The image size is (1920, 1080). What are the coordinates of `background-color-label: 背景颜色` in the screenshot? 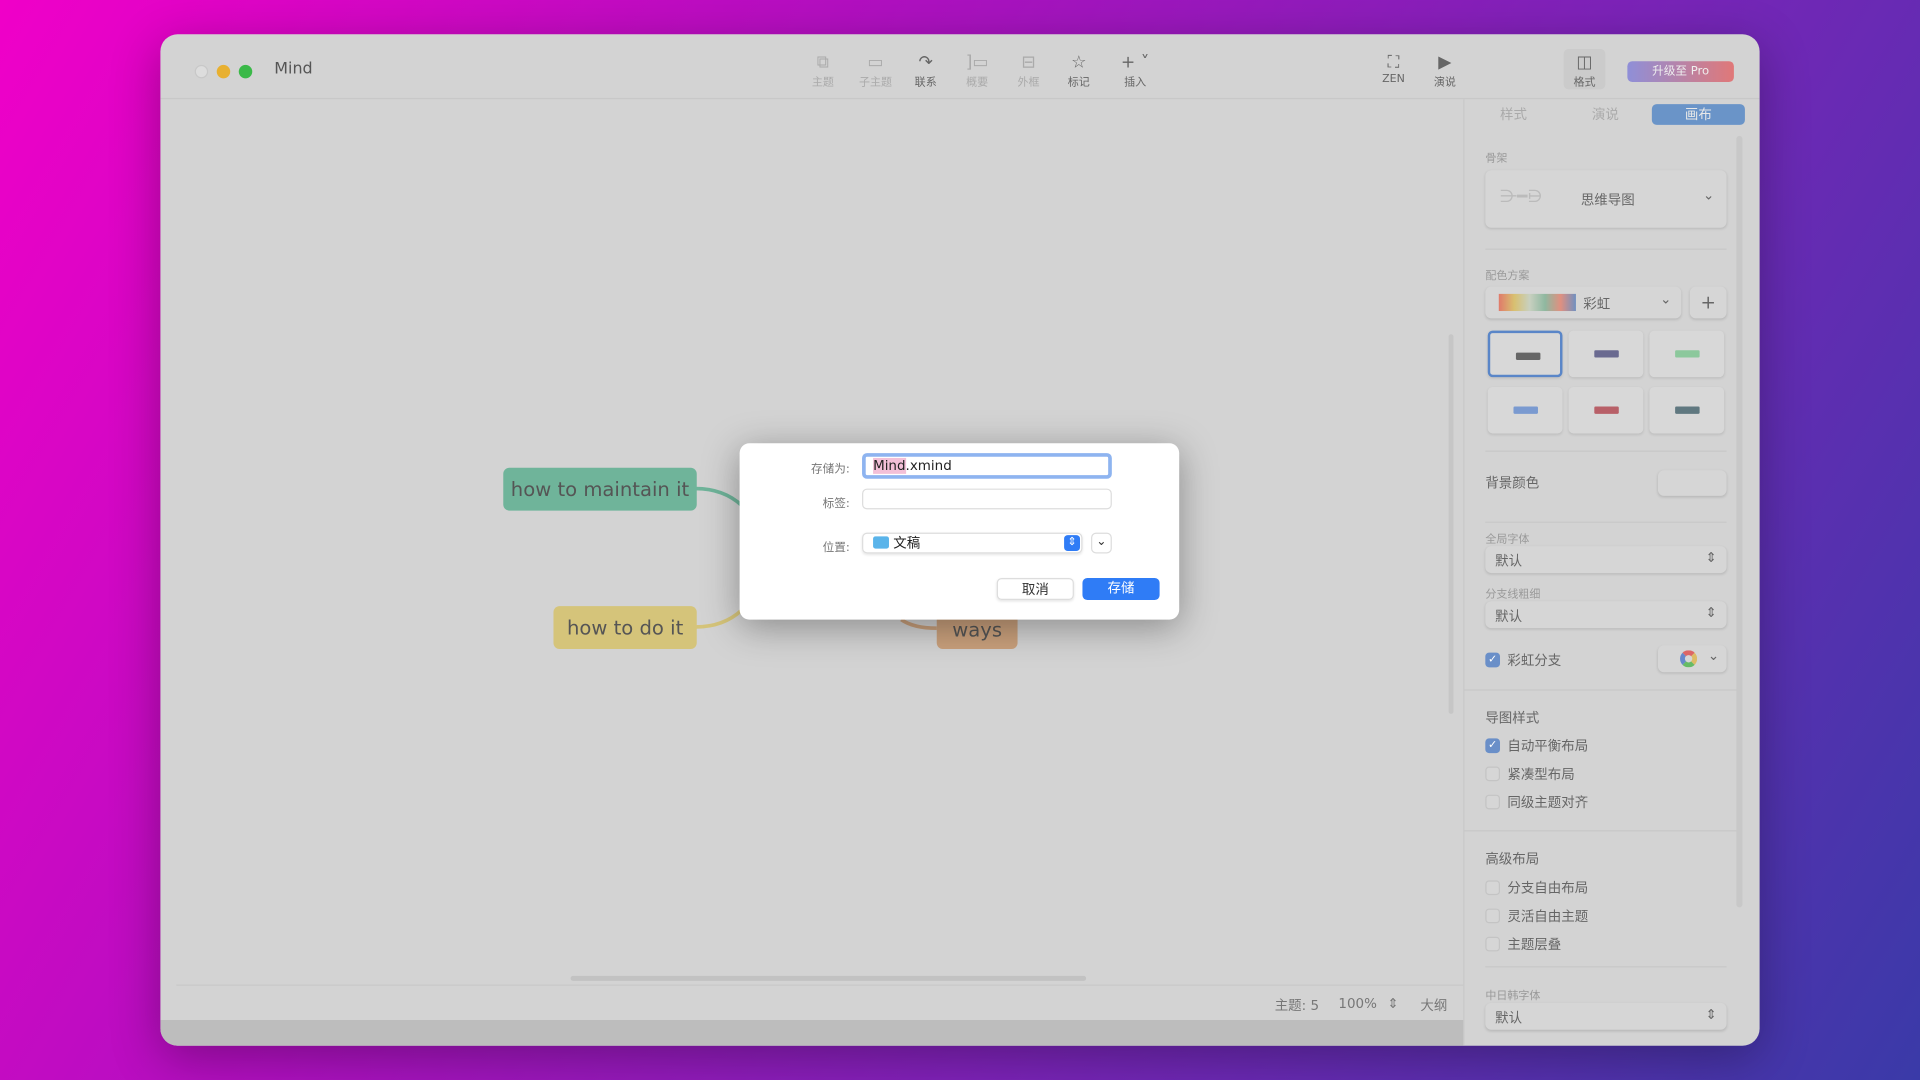 It's located at (1512, 483).